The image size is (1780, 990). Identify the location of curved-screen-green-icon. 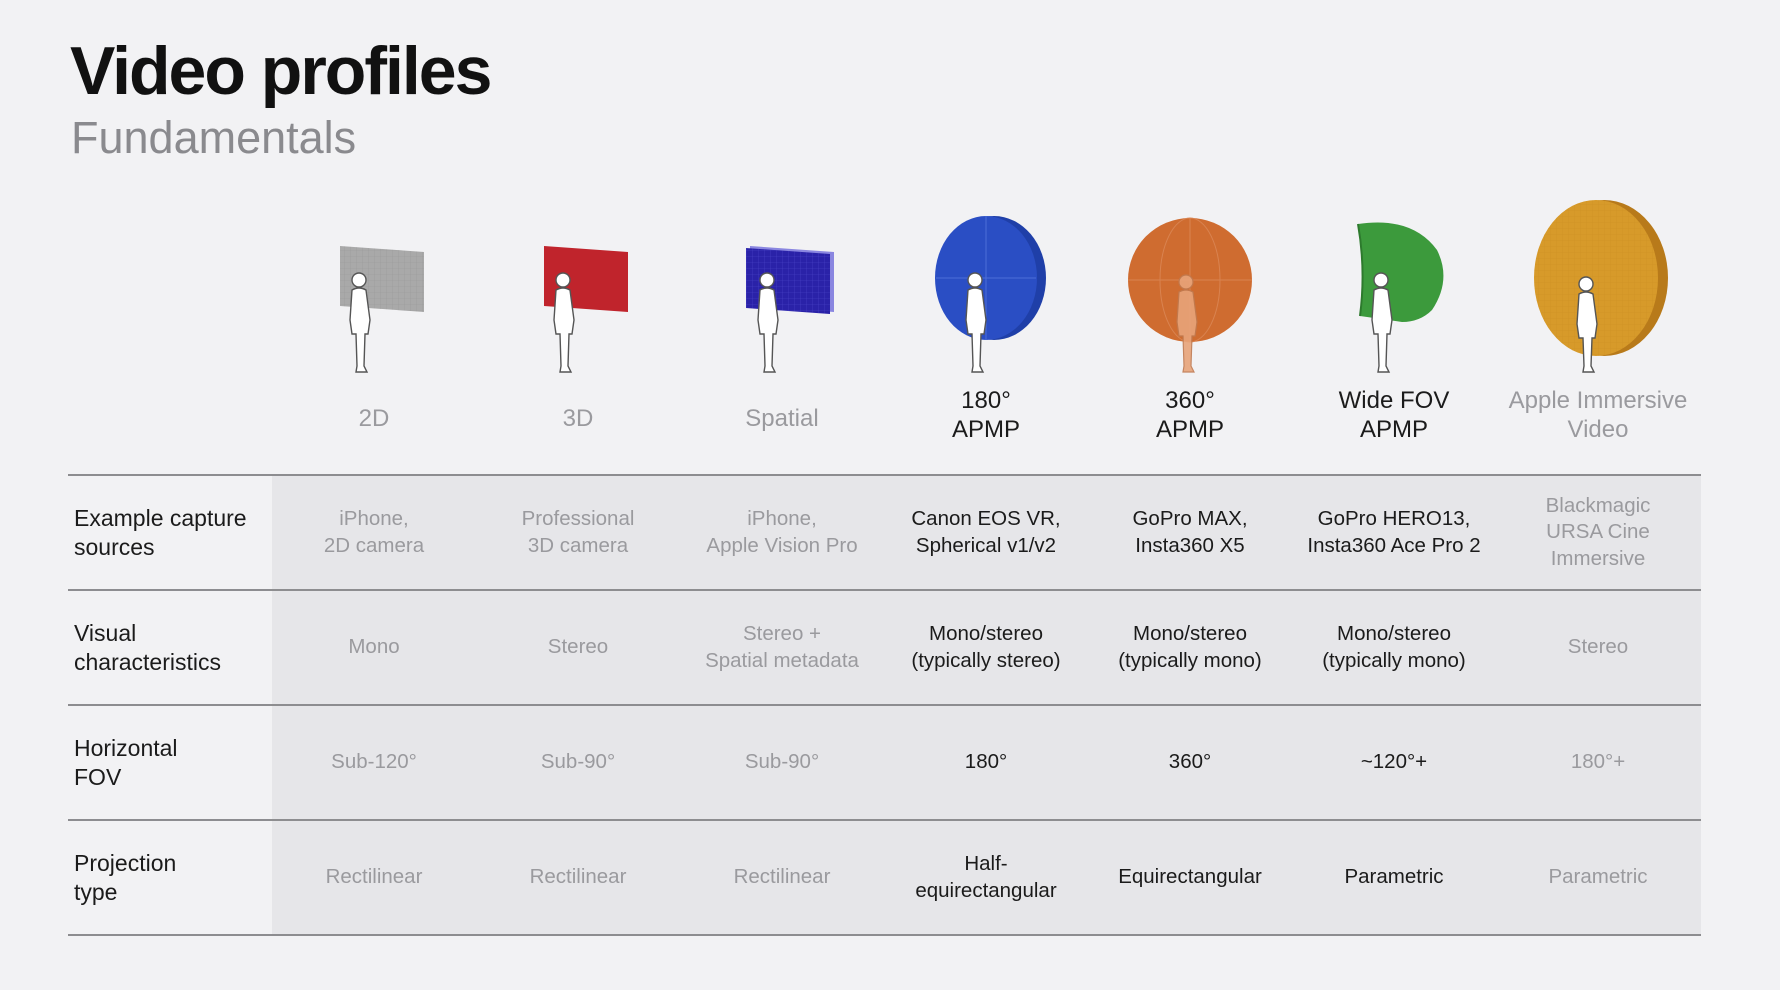
(1400, 297).